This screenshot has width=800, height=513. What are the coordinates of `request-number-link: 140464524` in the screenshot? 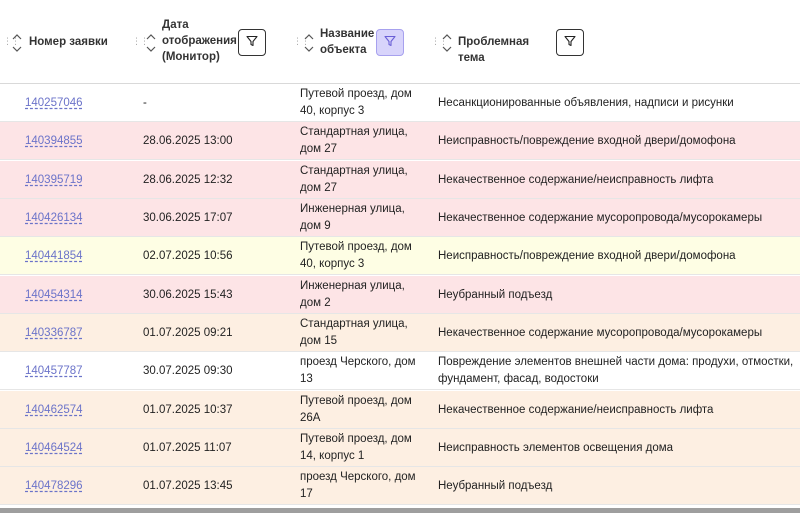 It's located at (54, 448).